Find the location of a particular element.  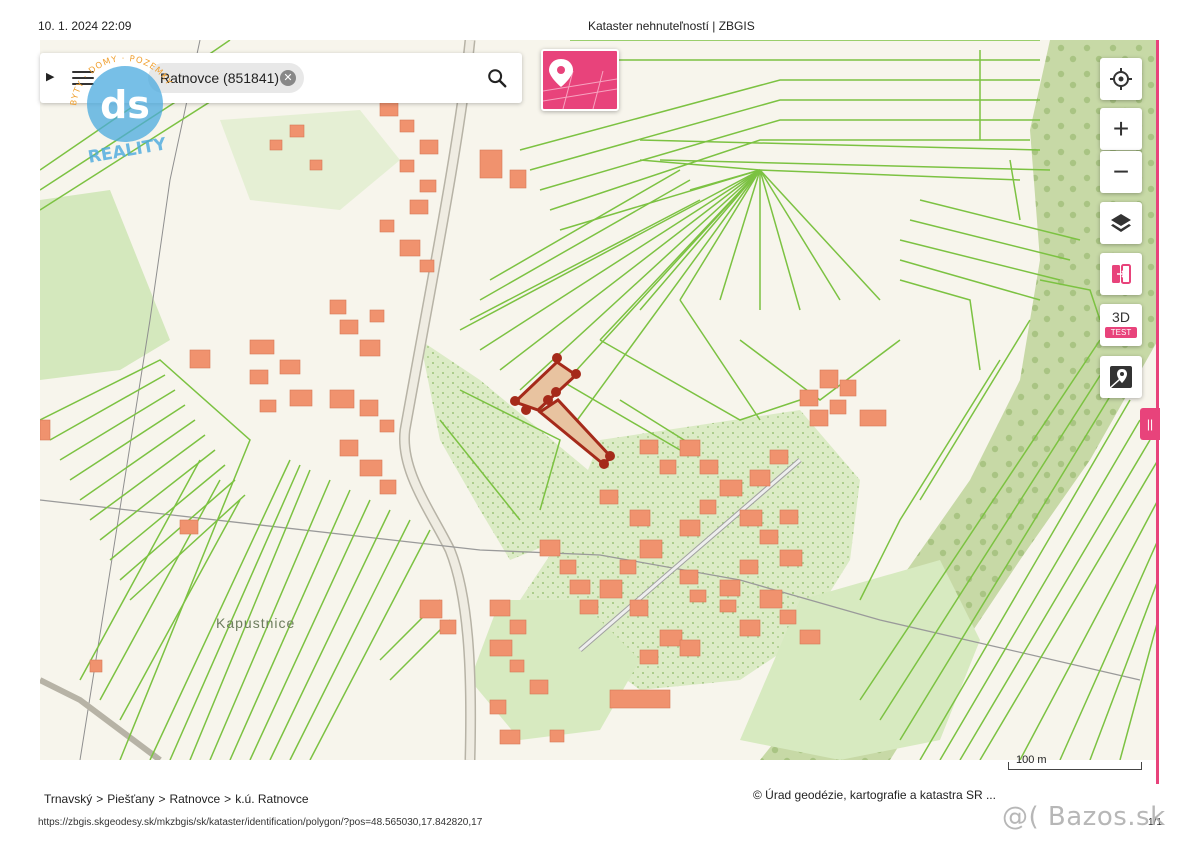

print-datetime: 10. 1. 2024 22:09 is located at coordinates (85, 26).